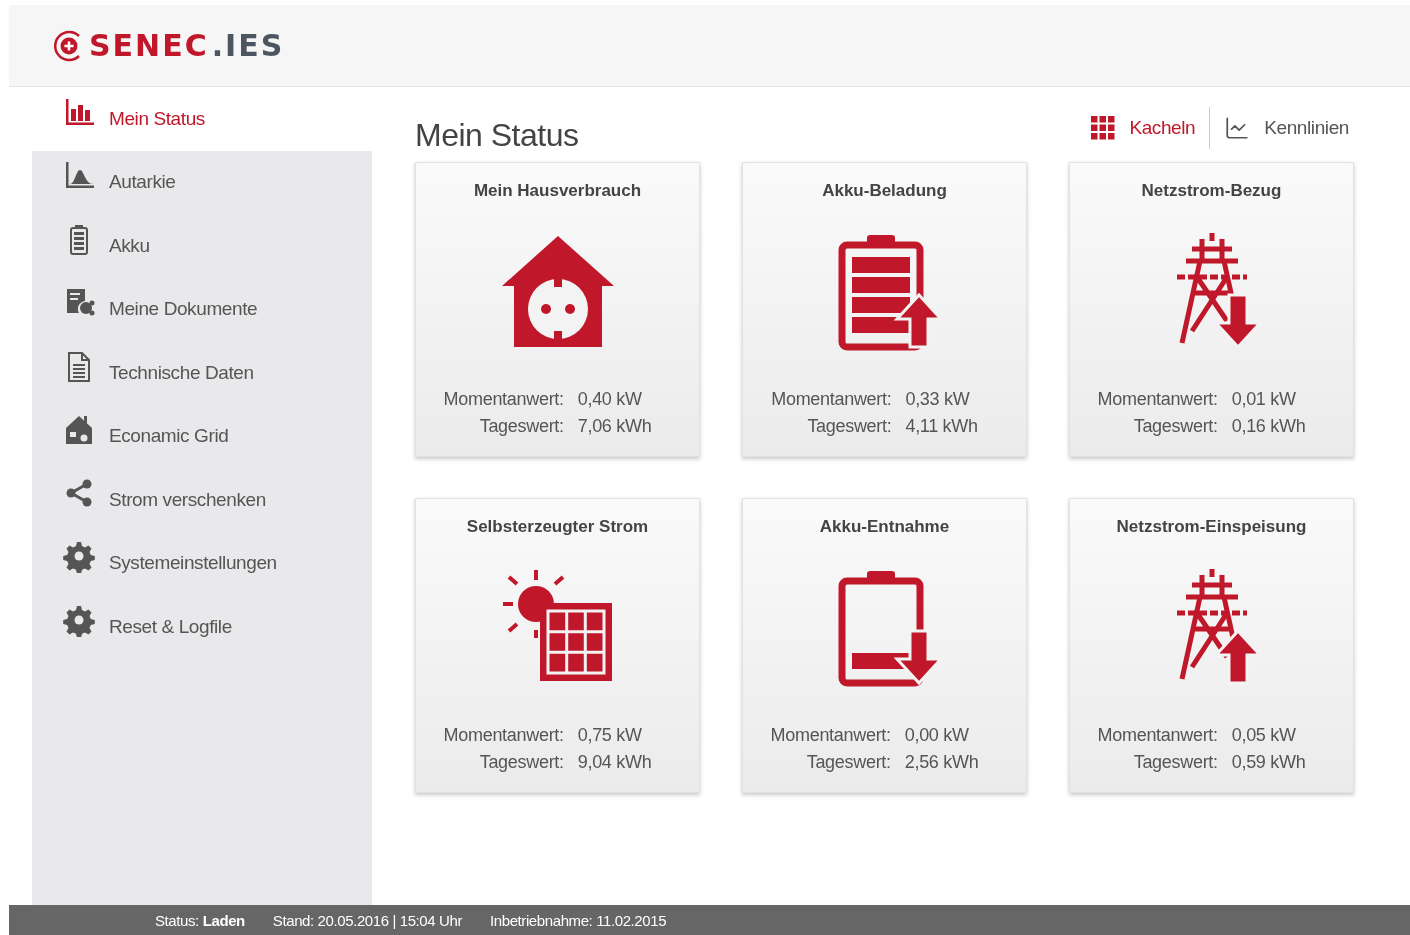 The image size is (1410, 935). What do you see at coordinates (1264, 399) in the screenshot?
I see `value-text: 0,01 kW` at bounding box center [1264, 399].